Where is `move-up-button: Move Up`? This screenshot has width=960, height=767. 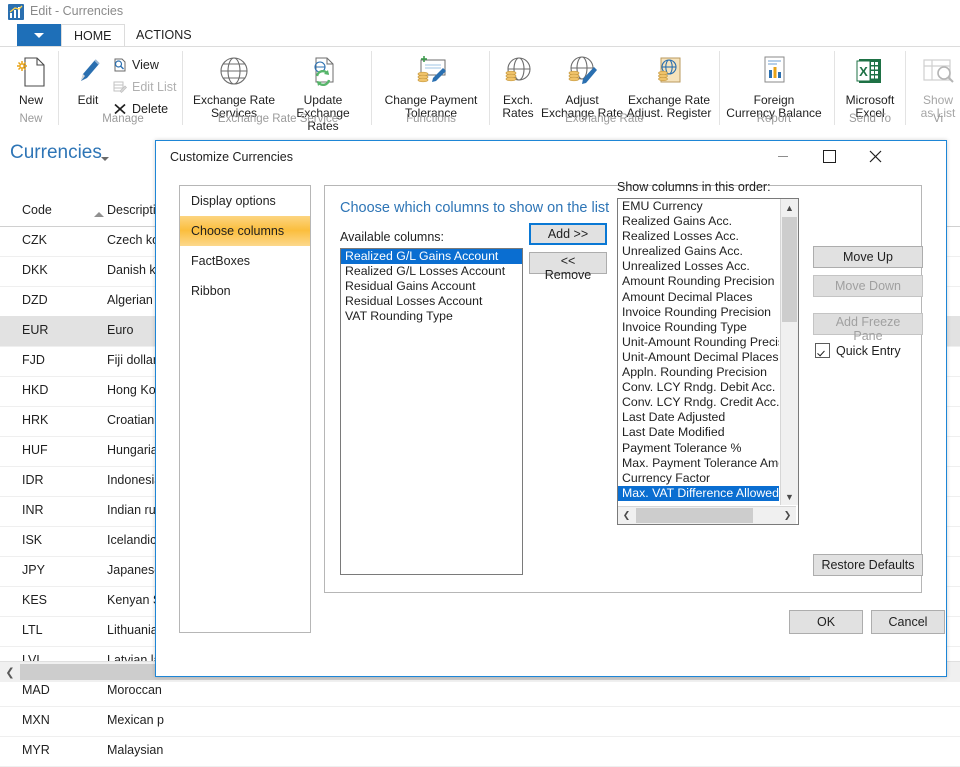 move-up-button: Move Up is located at coordinates (868, 257).